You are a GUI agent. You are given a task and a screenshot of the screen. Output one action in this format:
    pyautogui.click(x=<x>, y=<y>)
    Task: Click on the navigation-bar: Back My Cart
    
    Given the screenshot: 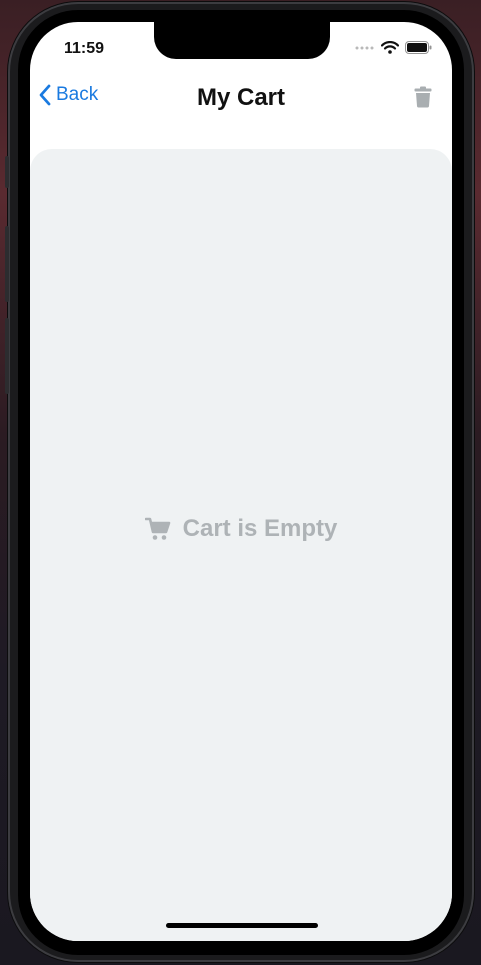 What is the action you would take?
    pyautogui.click(x=241, y=100)
    